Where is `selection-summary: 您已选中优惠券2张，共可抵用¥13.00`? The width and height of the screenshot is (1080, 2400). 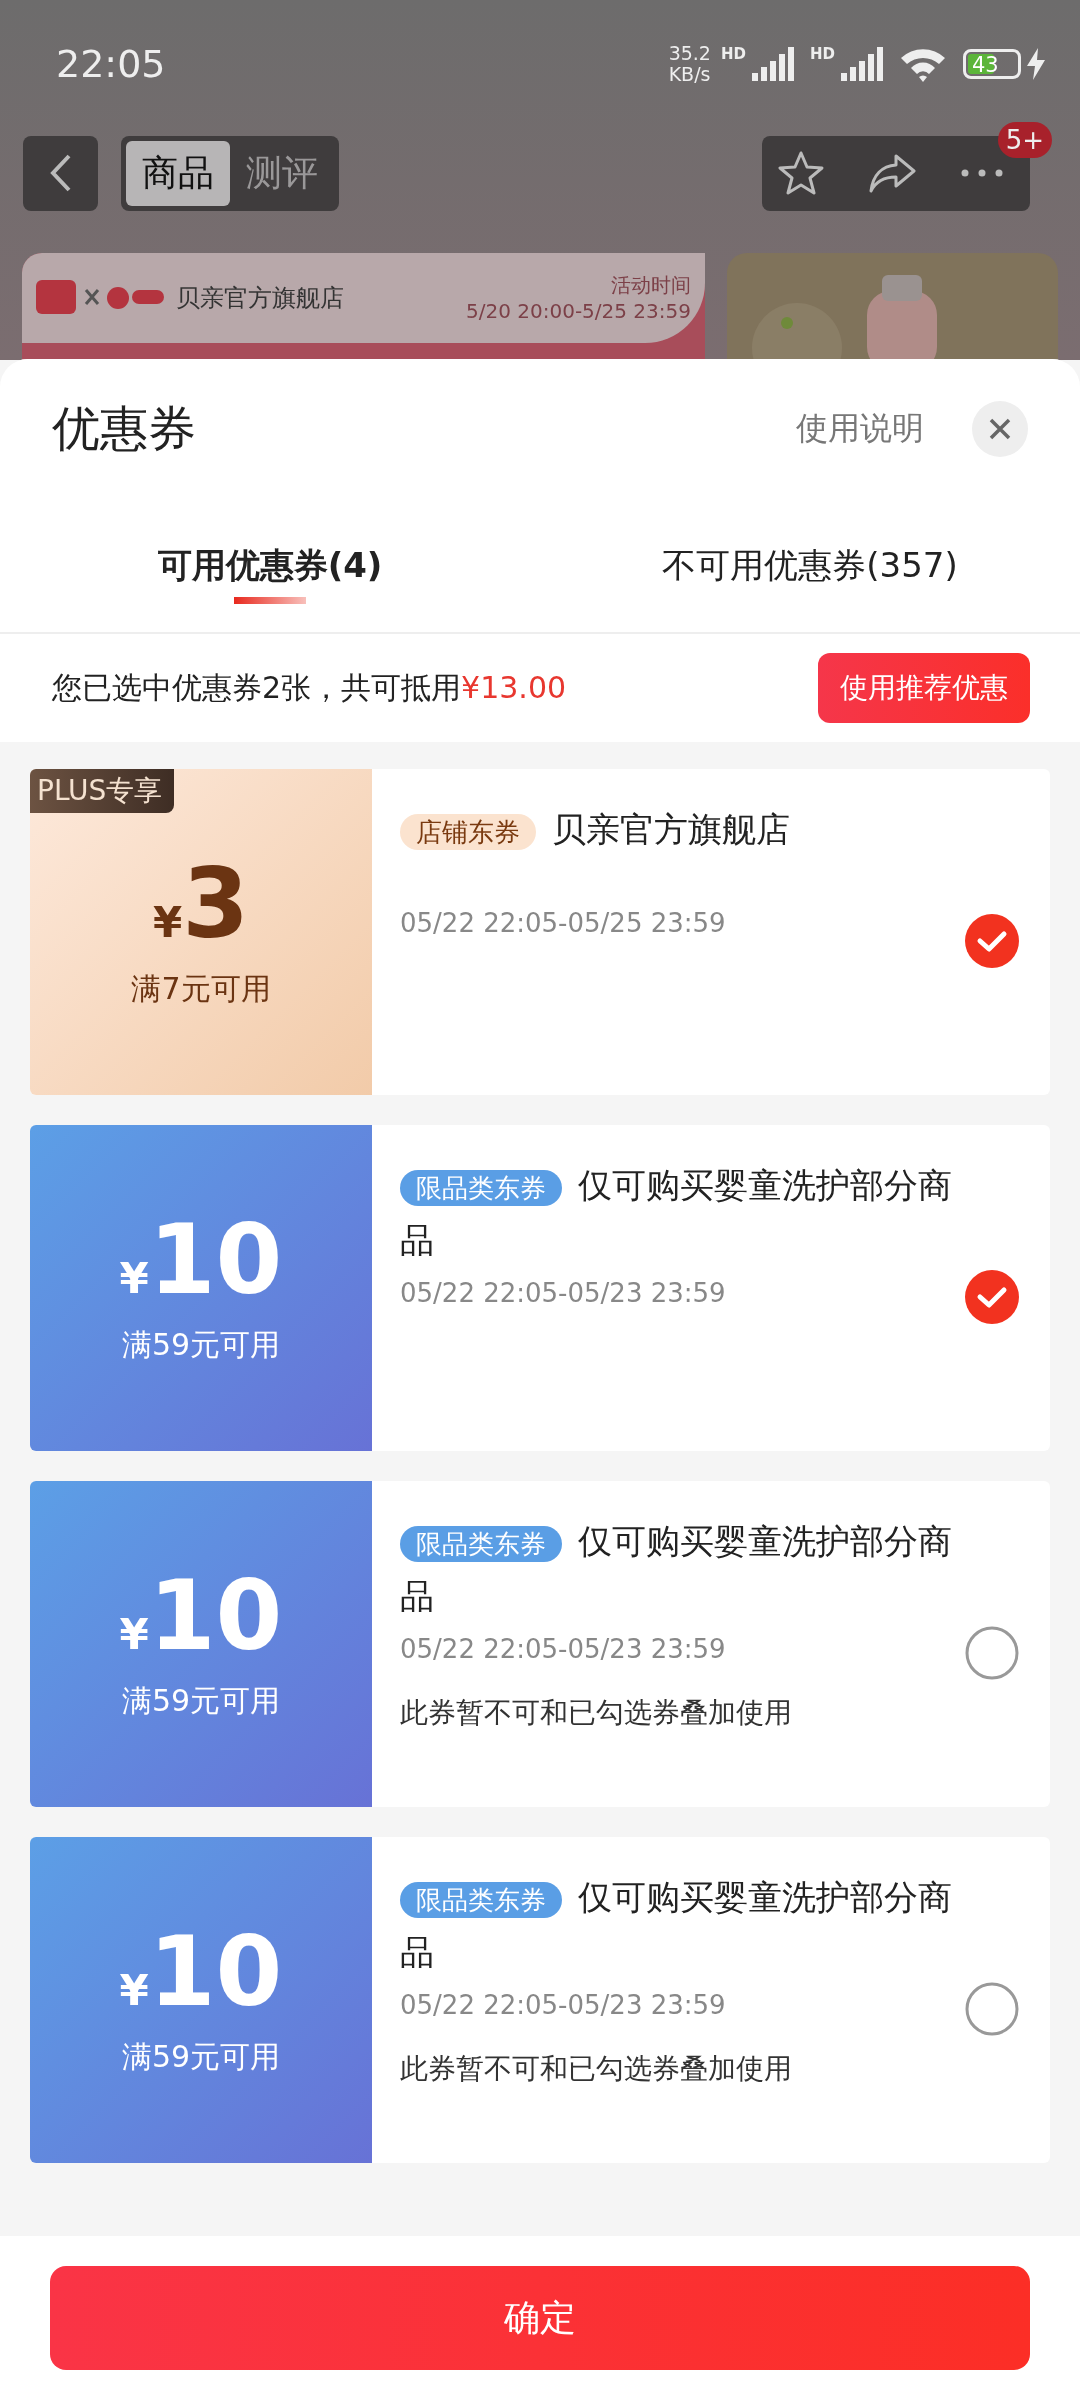
selection-summary: 您已选中优惠券2张，共可抵用¥13.00 is located at coordinates (309, 687).